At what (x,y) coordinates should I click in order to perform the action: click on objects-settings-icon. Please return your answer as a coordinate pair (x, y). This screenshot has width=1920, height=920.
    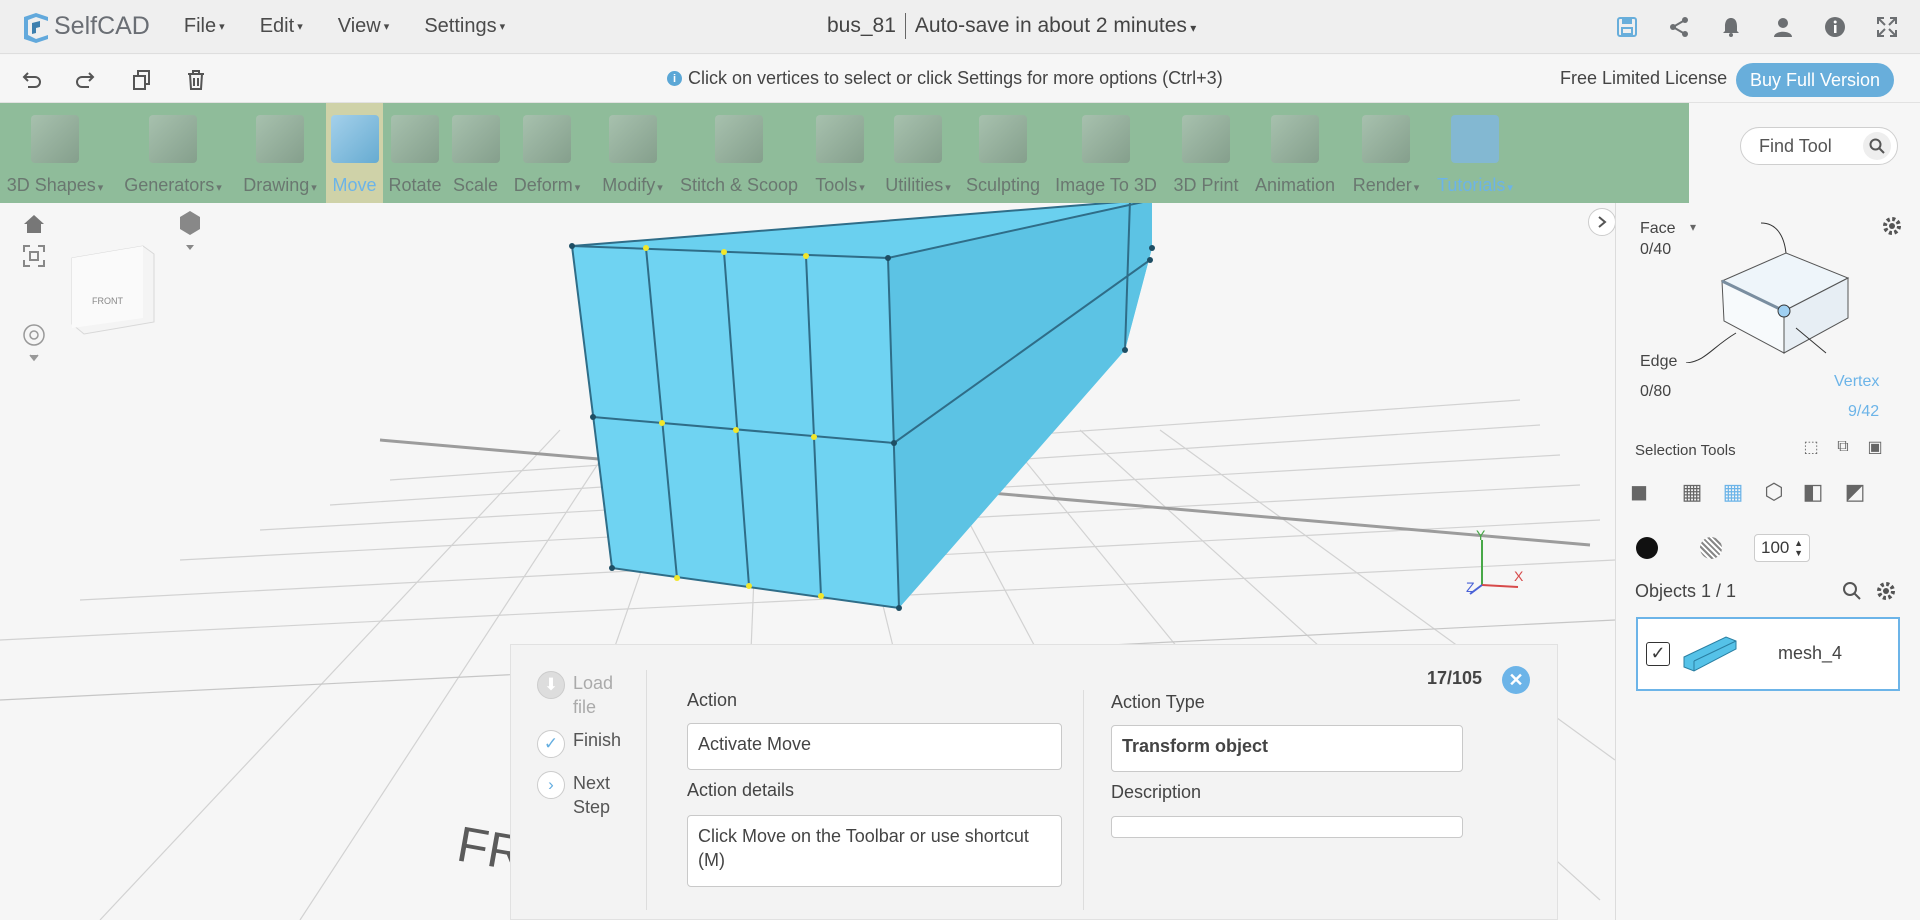
    Looking at the image, I should click on (1886, 593).